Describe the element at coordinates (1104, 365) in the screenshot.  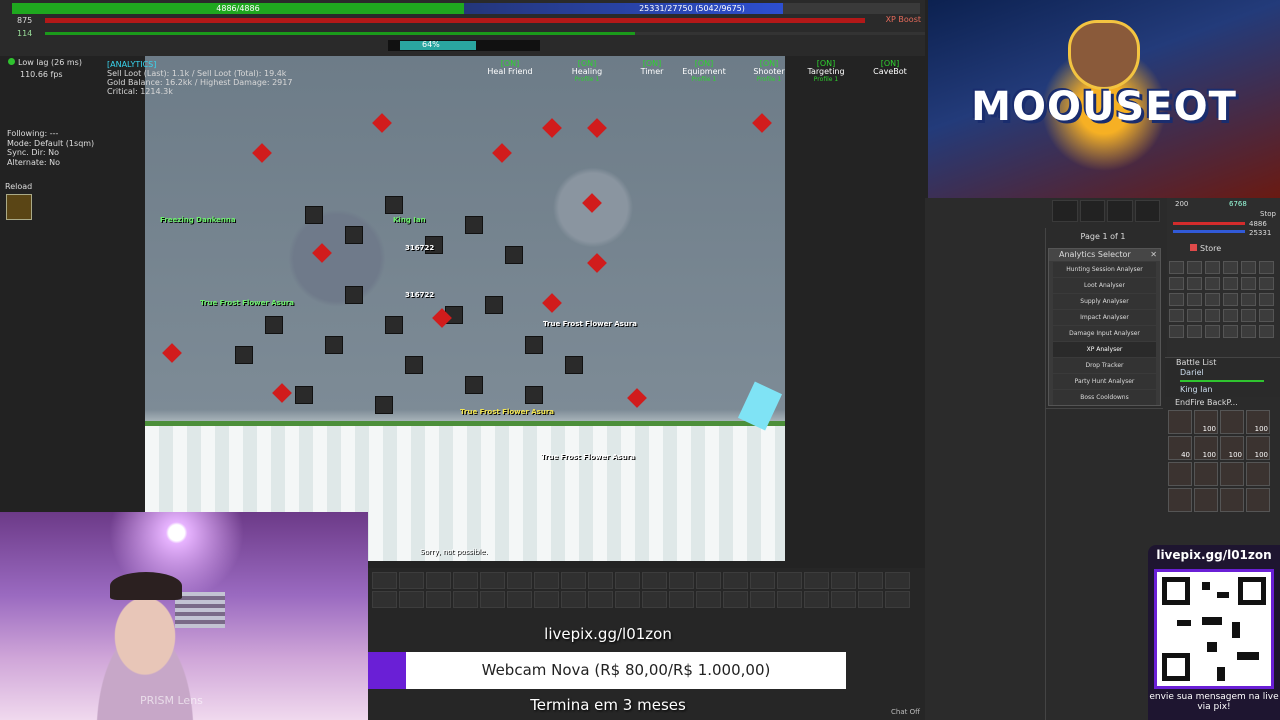
I see `analyser-drop-tracker: Drop Tracker` at that location.